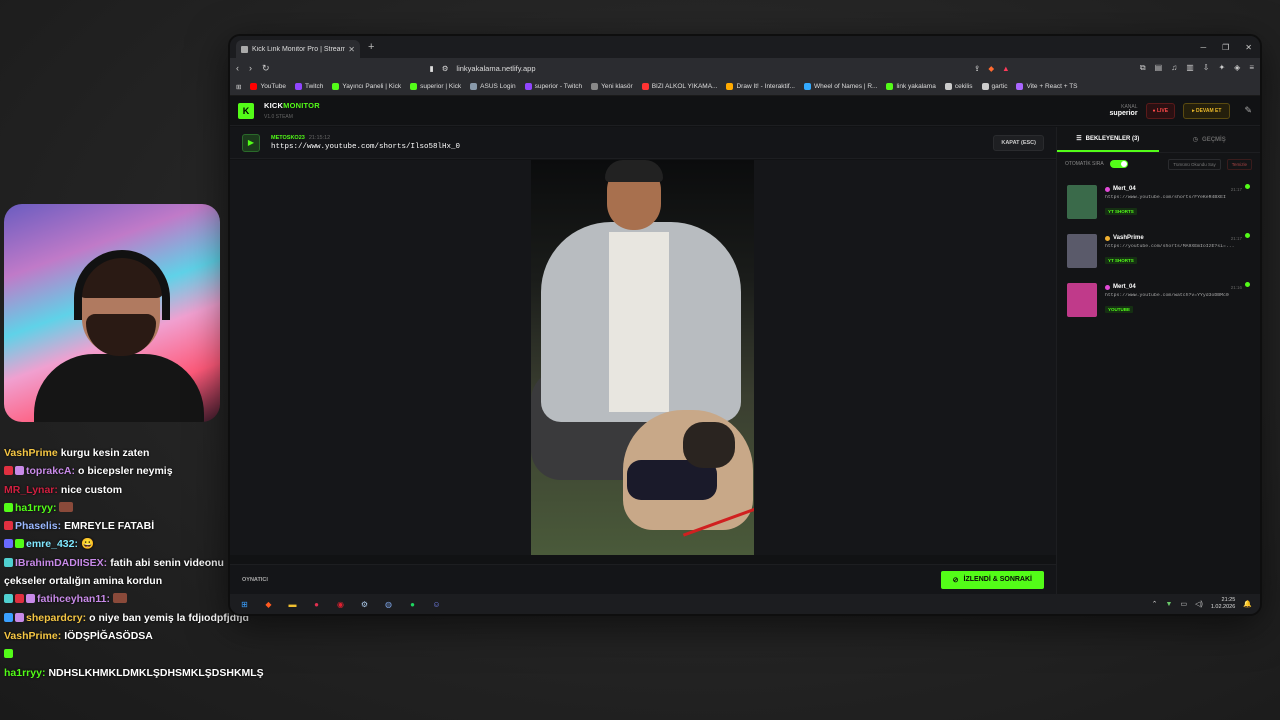 The width and height of the screenshot is (1280, 720). Describe the element at coordinates (1174, 68) in the screenshot. I see `media-icon: ♫` at that location.